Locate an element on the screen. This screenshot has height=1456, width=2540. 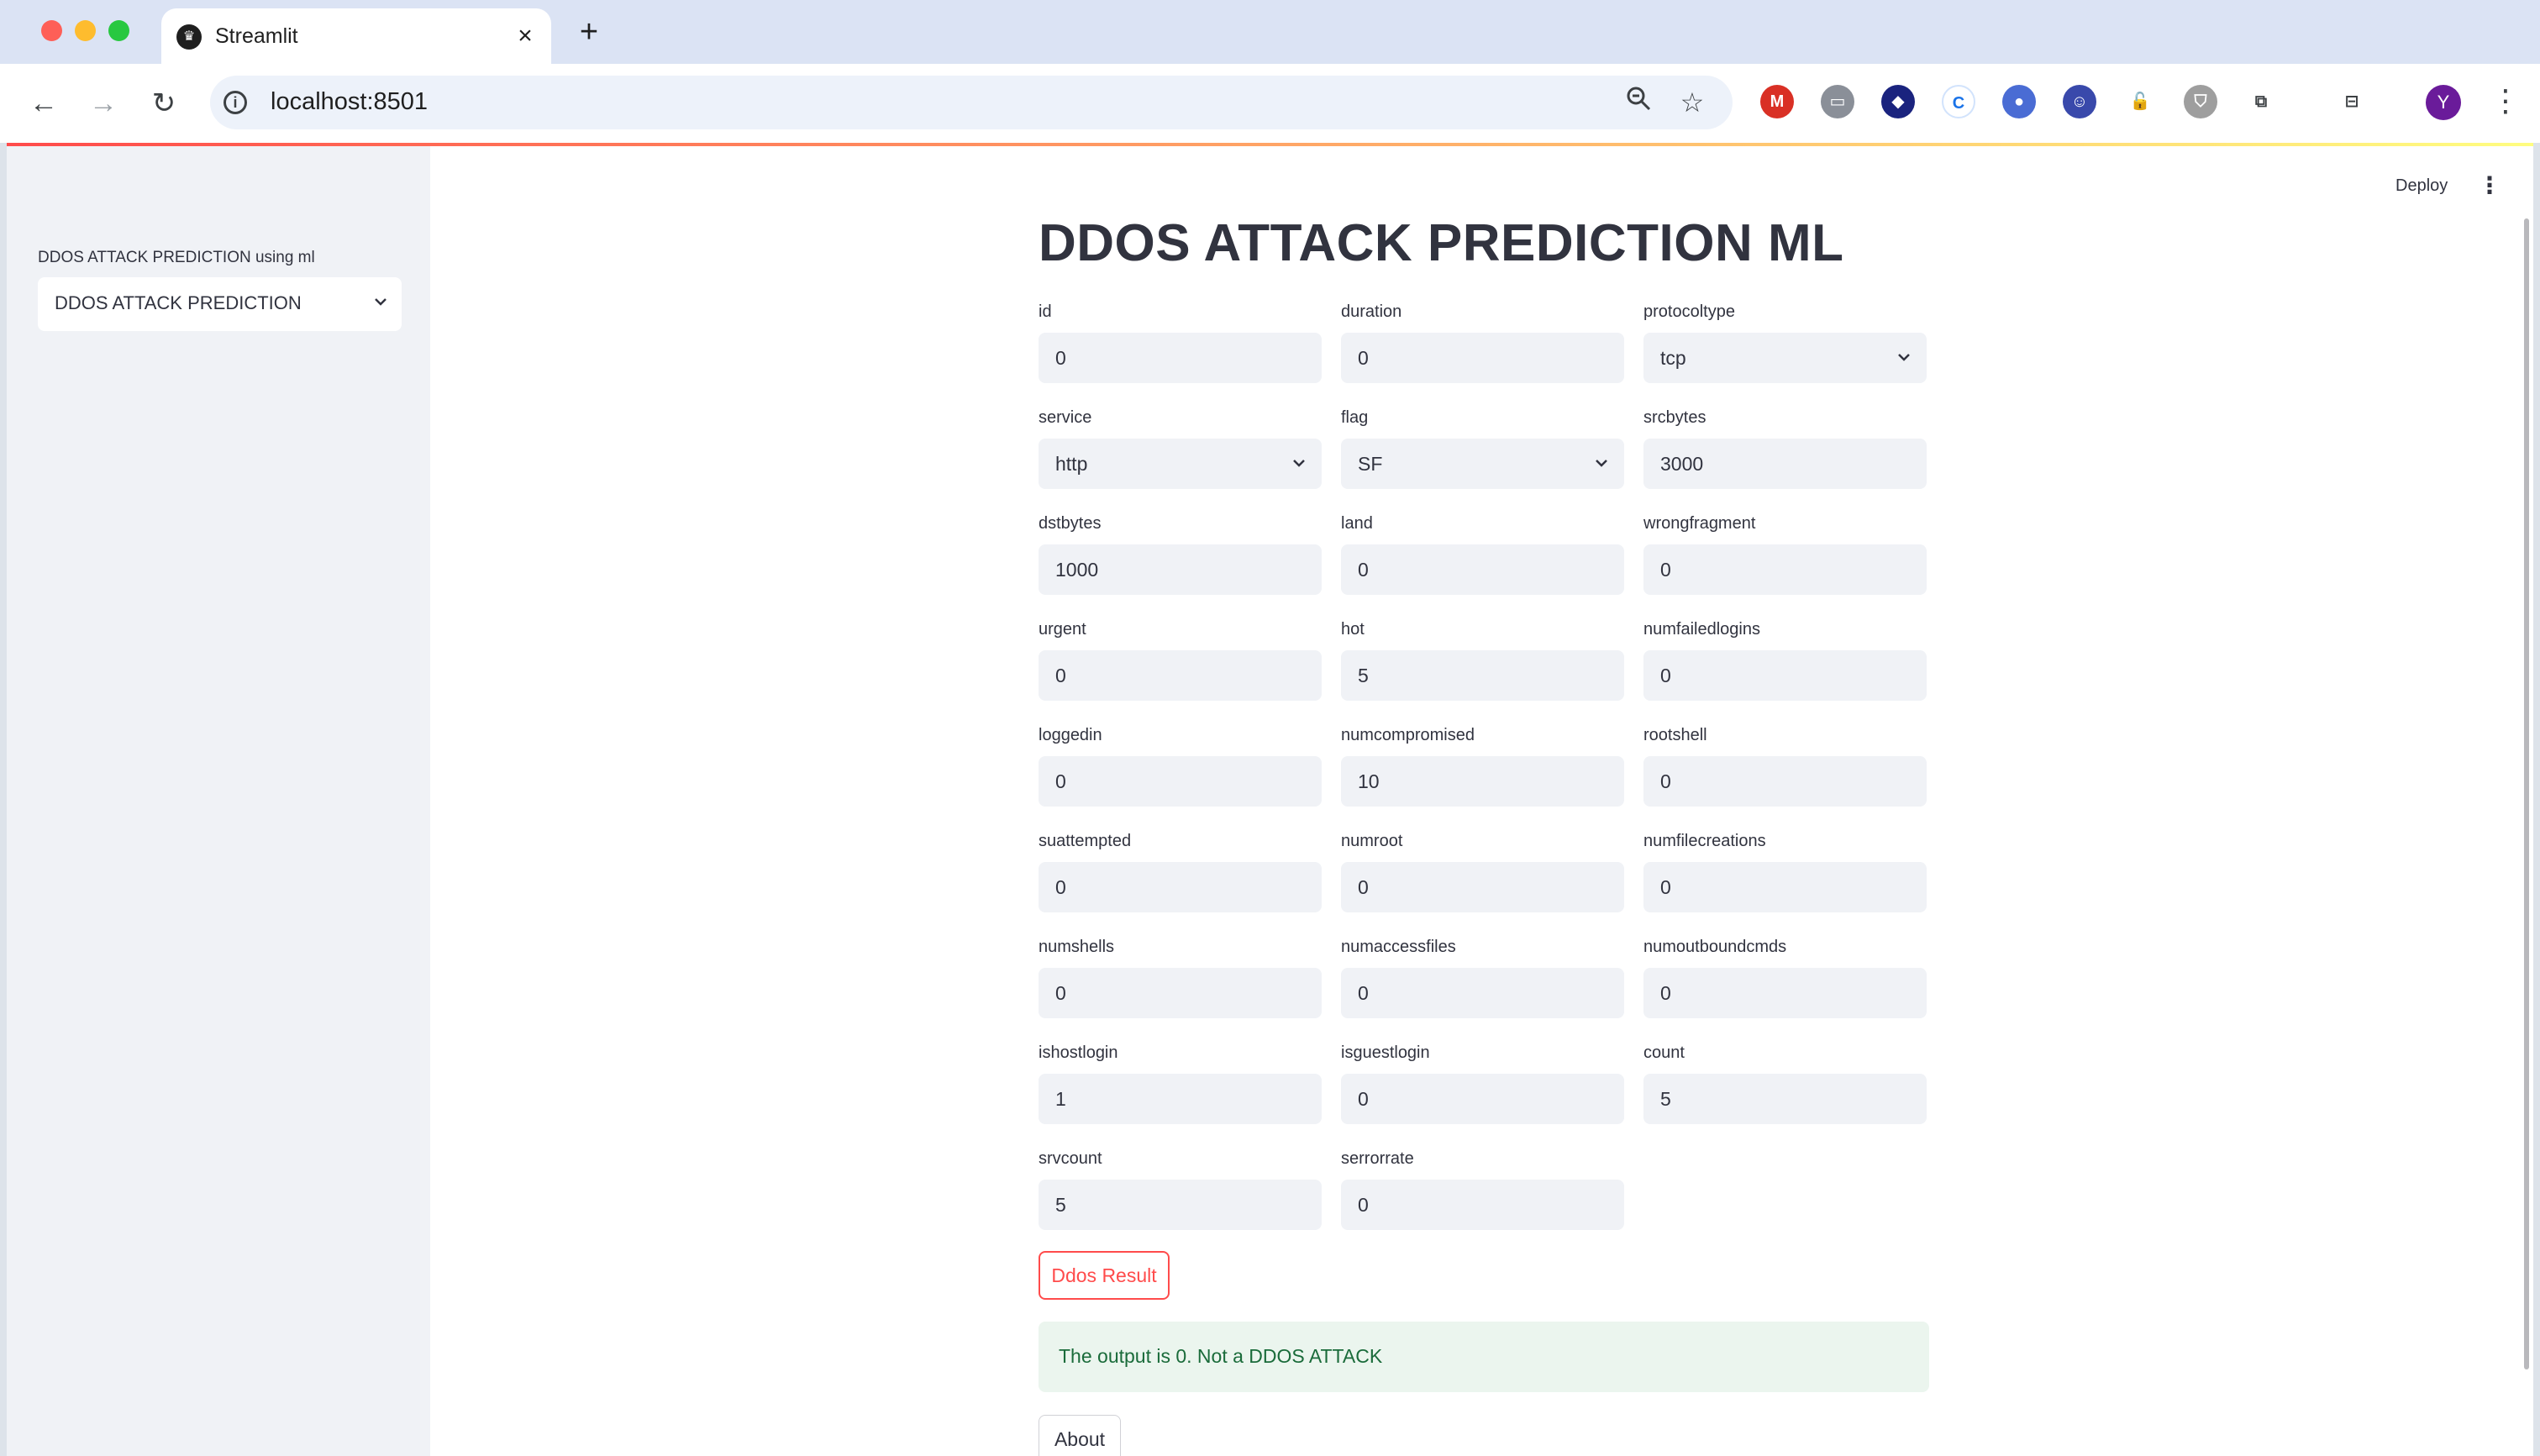
flag-select: SF is located at coordinates (1482, 464).